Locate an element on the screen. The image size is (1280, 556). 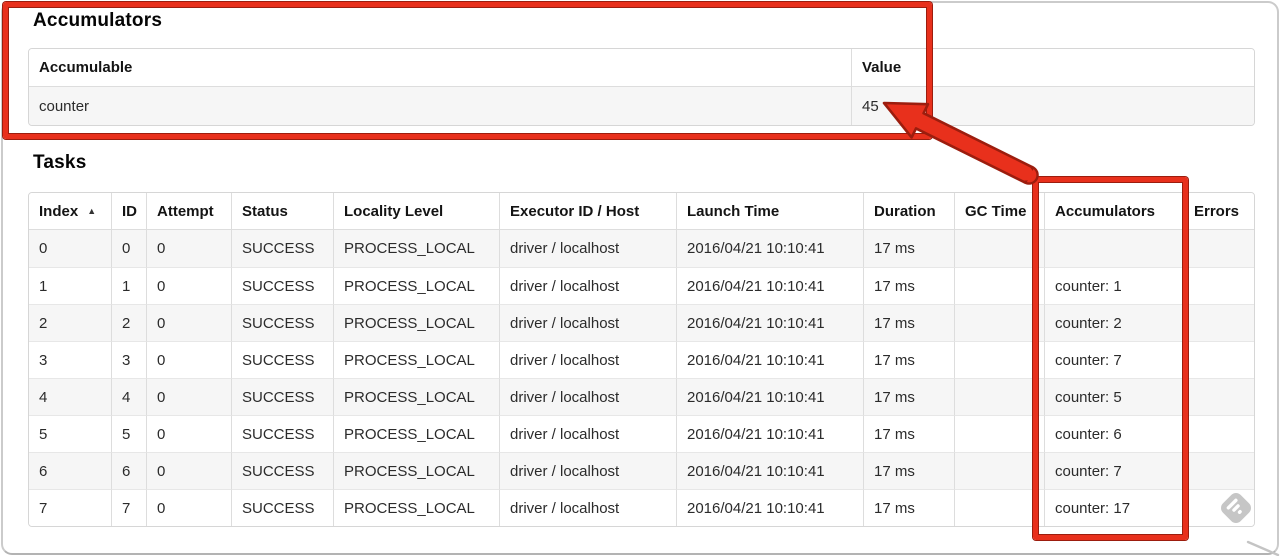
accumulators-cell: counter: 17 is located at coordinates (1113, 507).